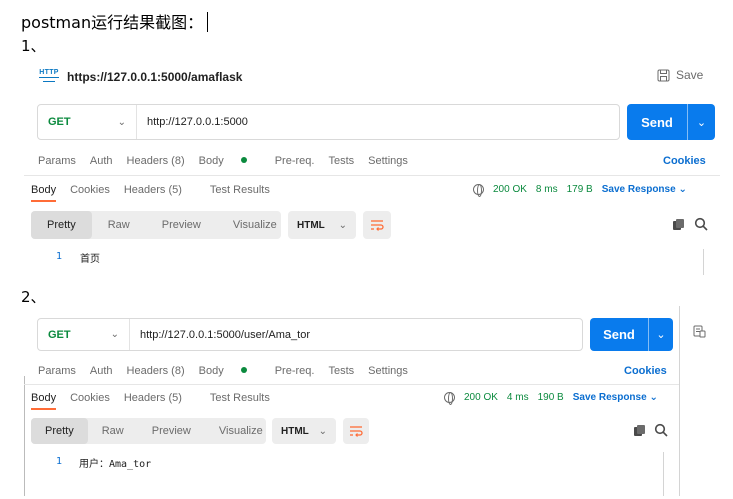 This screenshot has width=733, height=499. I want to click on window-2-left-edge, so click(24, 436).